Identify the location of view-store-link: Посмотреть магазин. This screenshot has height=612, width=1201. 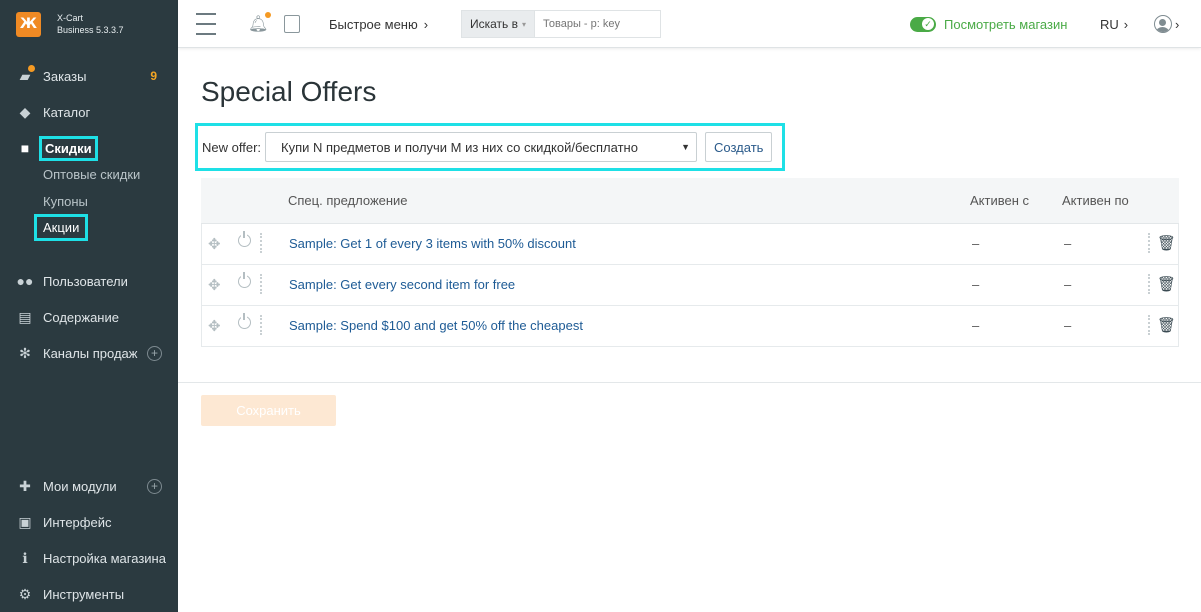
(988, 24).